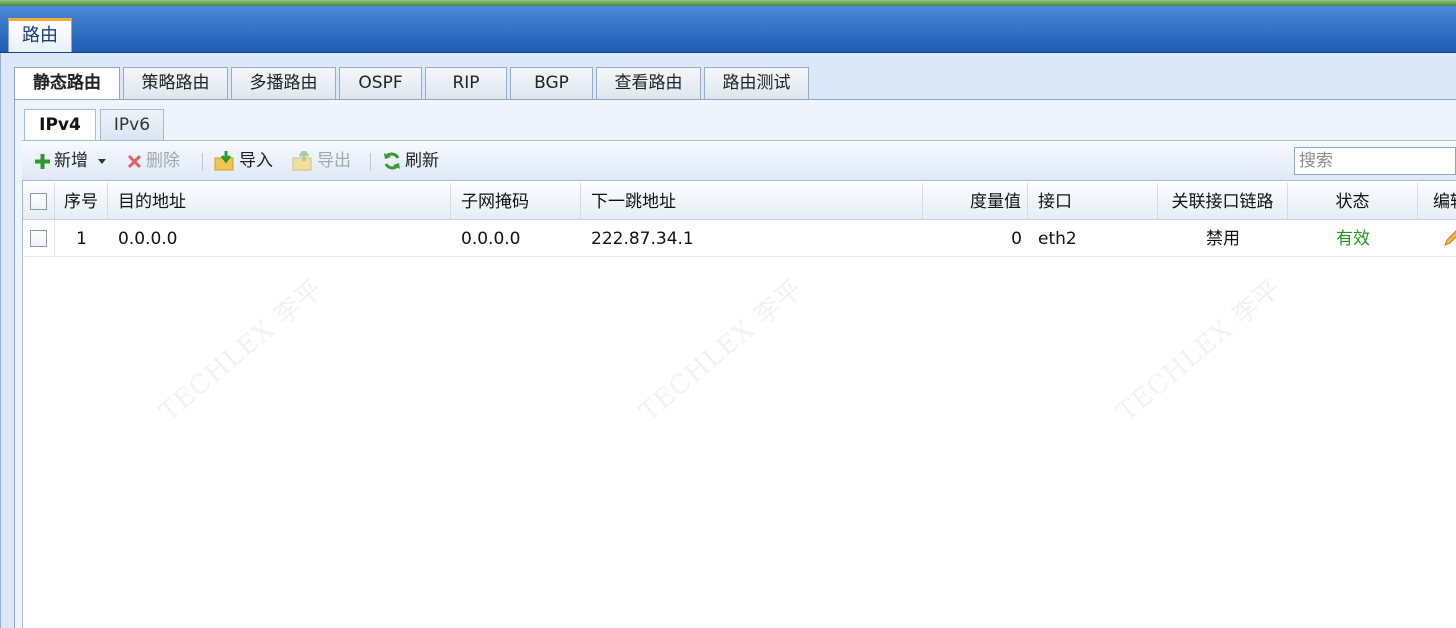  What do you see at coordinates (1437, 238) in the screenshot?
I see `cell-edit` at bounding box center [1437, 238].